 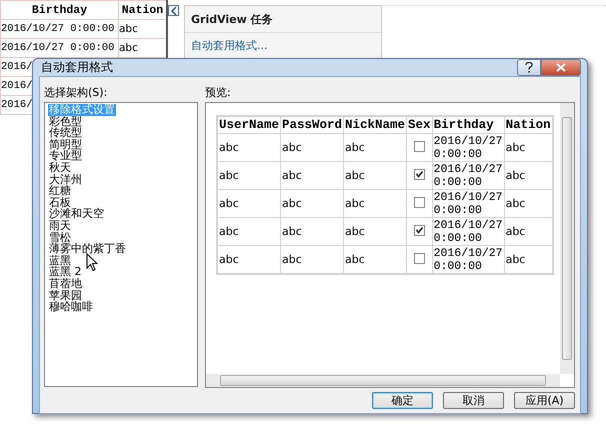 What do you see at coordinates (65, 122) in the screenshot?
I see `scheme-item: 彩色型` at bounding box center [65, 122].